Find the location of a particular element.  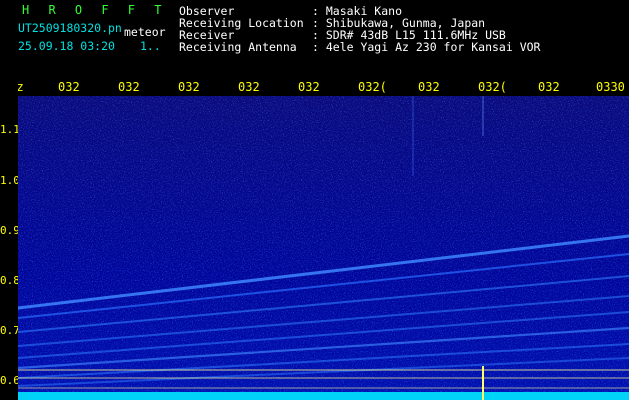

y-tick-label: 0.7 is located at coordinates (10, 330).